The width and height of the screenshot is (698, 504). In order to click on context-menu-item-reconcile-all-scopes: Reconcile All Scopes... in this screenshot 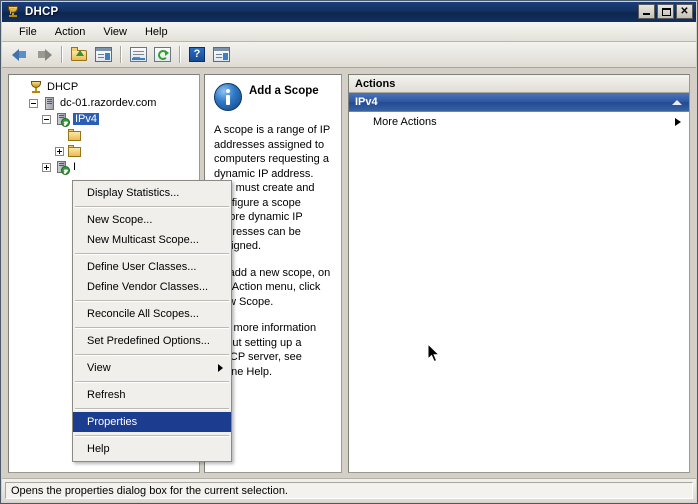, I will do `click(152, 314)`.